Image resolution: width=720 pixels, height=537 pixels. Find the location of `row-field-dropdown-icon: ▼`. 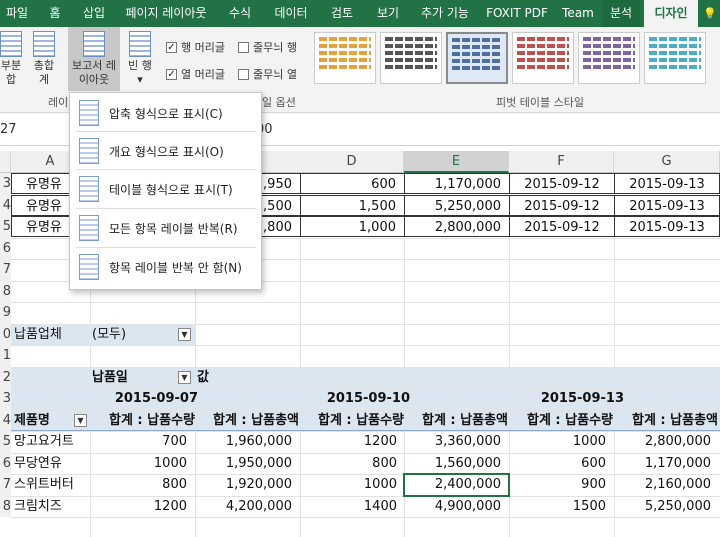

row-field-dropdown-icon: ▼ is located at coordinates (80, 420).